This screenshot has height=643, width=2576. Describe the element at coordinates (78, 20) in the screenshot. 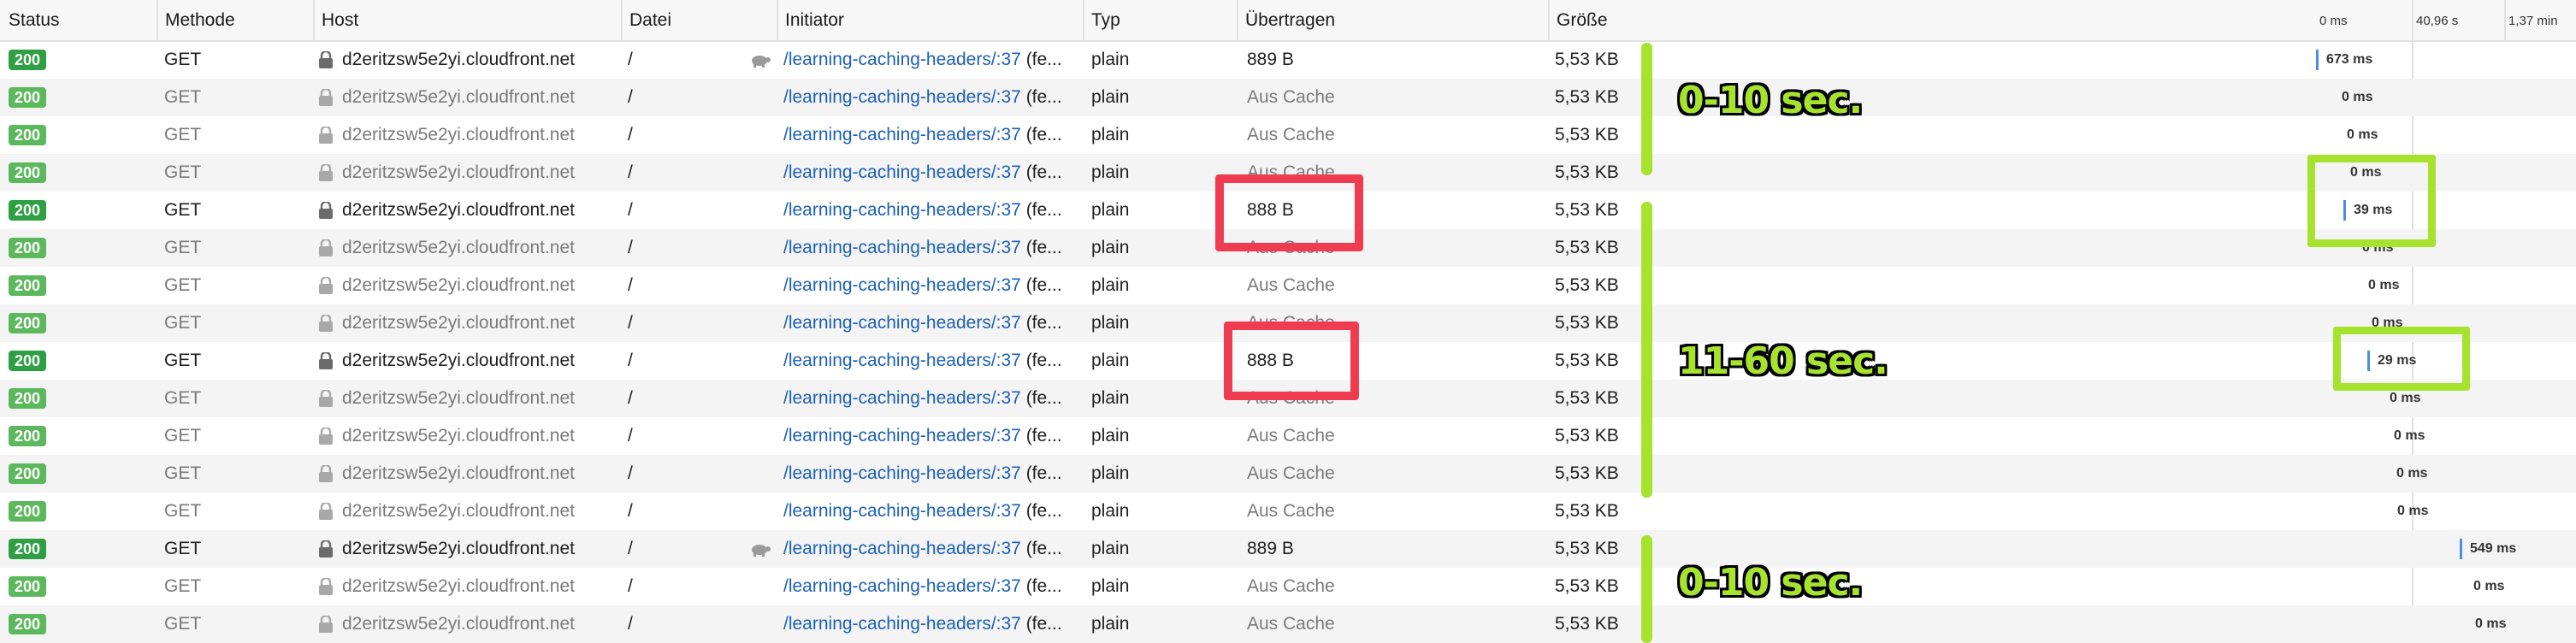

I see `column-status: Status` at that location.